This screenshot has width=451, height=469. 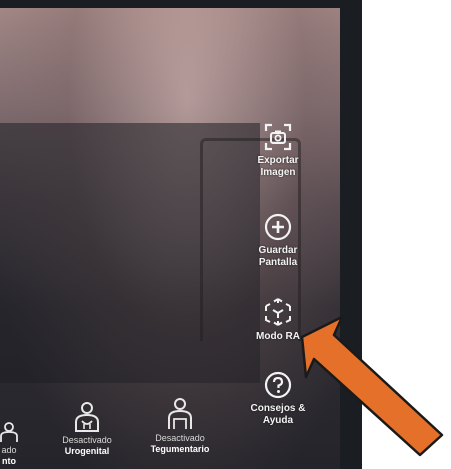 I want to click on system-item-urogenital: Desactivado Urogenital, so click(x=87, y=429).